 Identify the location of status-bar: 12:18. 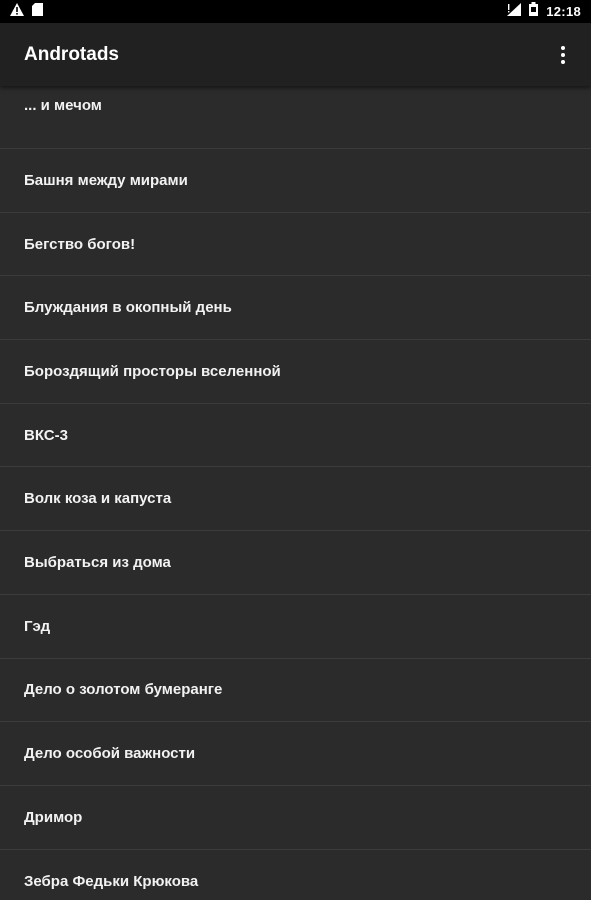
(295, 11).